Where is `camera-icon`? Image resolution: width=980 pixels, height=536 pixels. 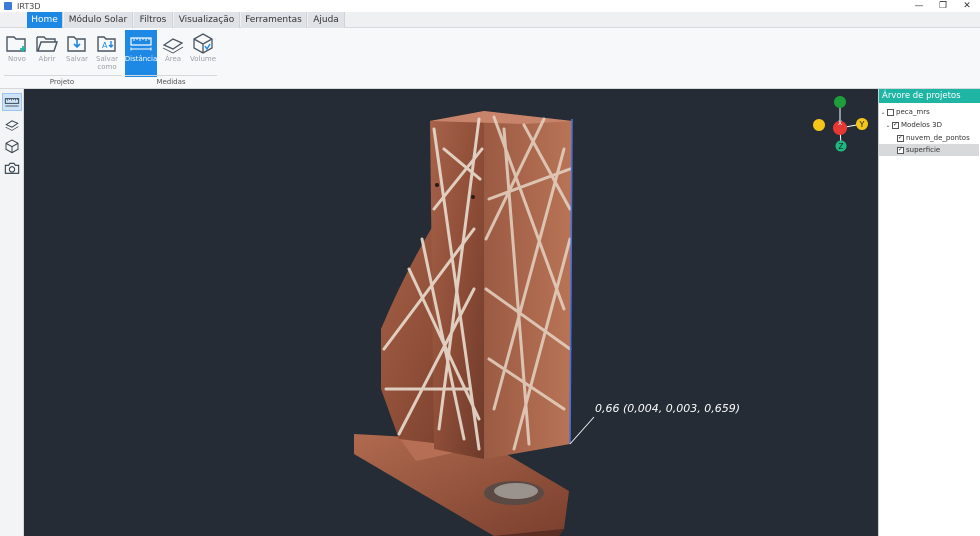 camera-icon is located at coordinates (12, 168).